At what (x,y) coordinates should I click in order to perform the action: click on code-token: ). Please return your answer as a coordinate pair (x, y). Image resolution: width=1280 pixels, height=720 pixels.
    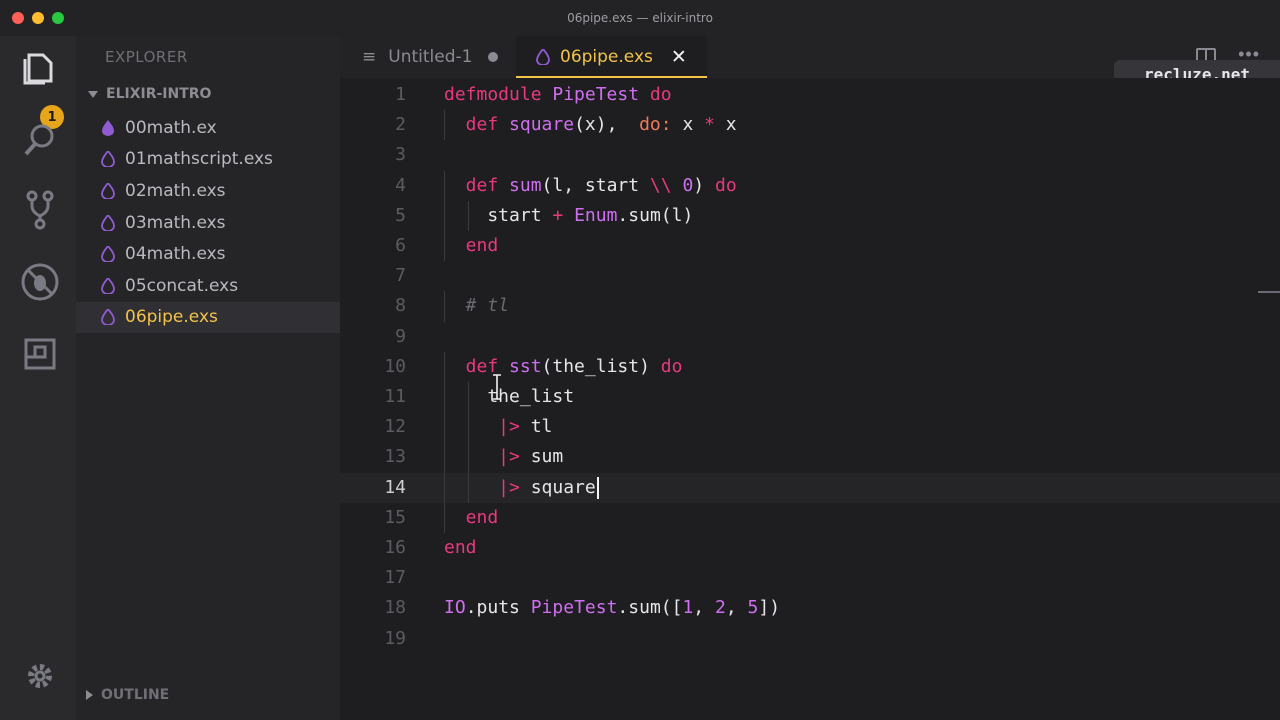
    Looking at the image, I should click on (704, 185).